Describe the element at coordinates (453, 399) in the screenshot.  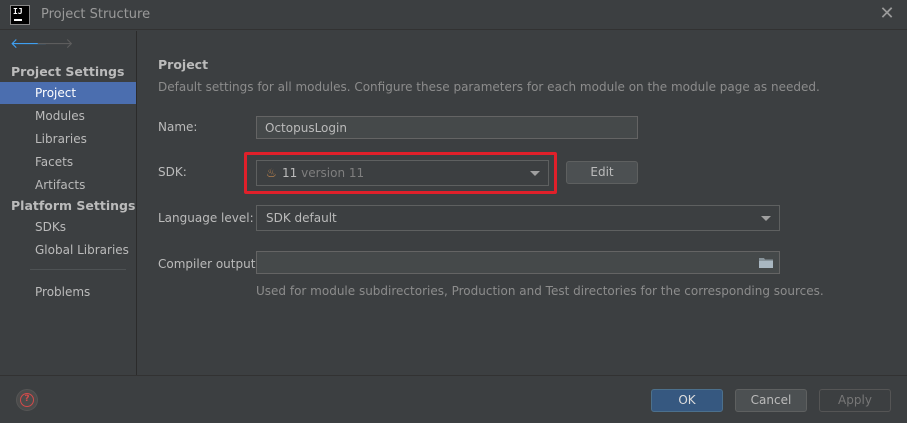
I see `dialog-footer: ? OK Cancel Apply` at that location.